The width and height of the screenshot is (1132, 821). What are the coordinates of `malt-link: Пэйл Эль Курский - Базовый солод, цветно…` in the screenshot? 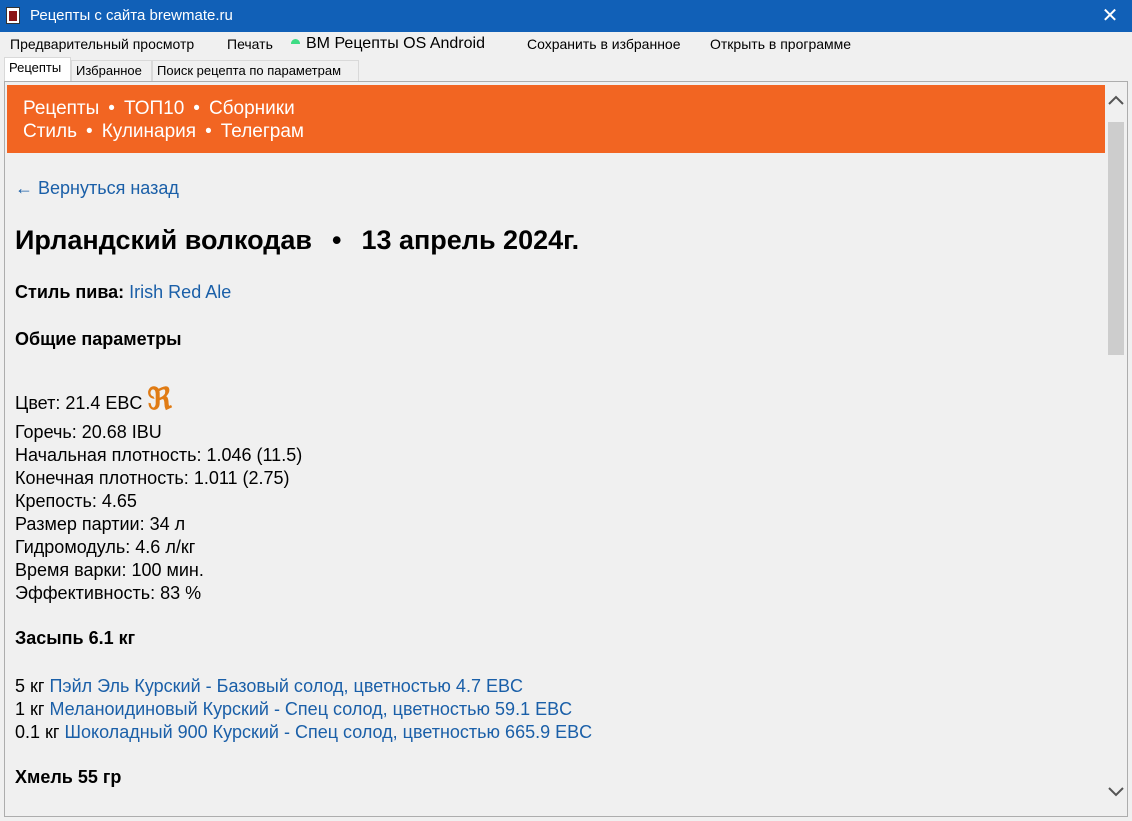 It's located at (286, 686).